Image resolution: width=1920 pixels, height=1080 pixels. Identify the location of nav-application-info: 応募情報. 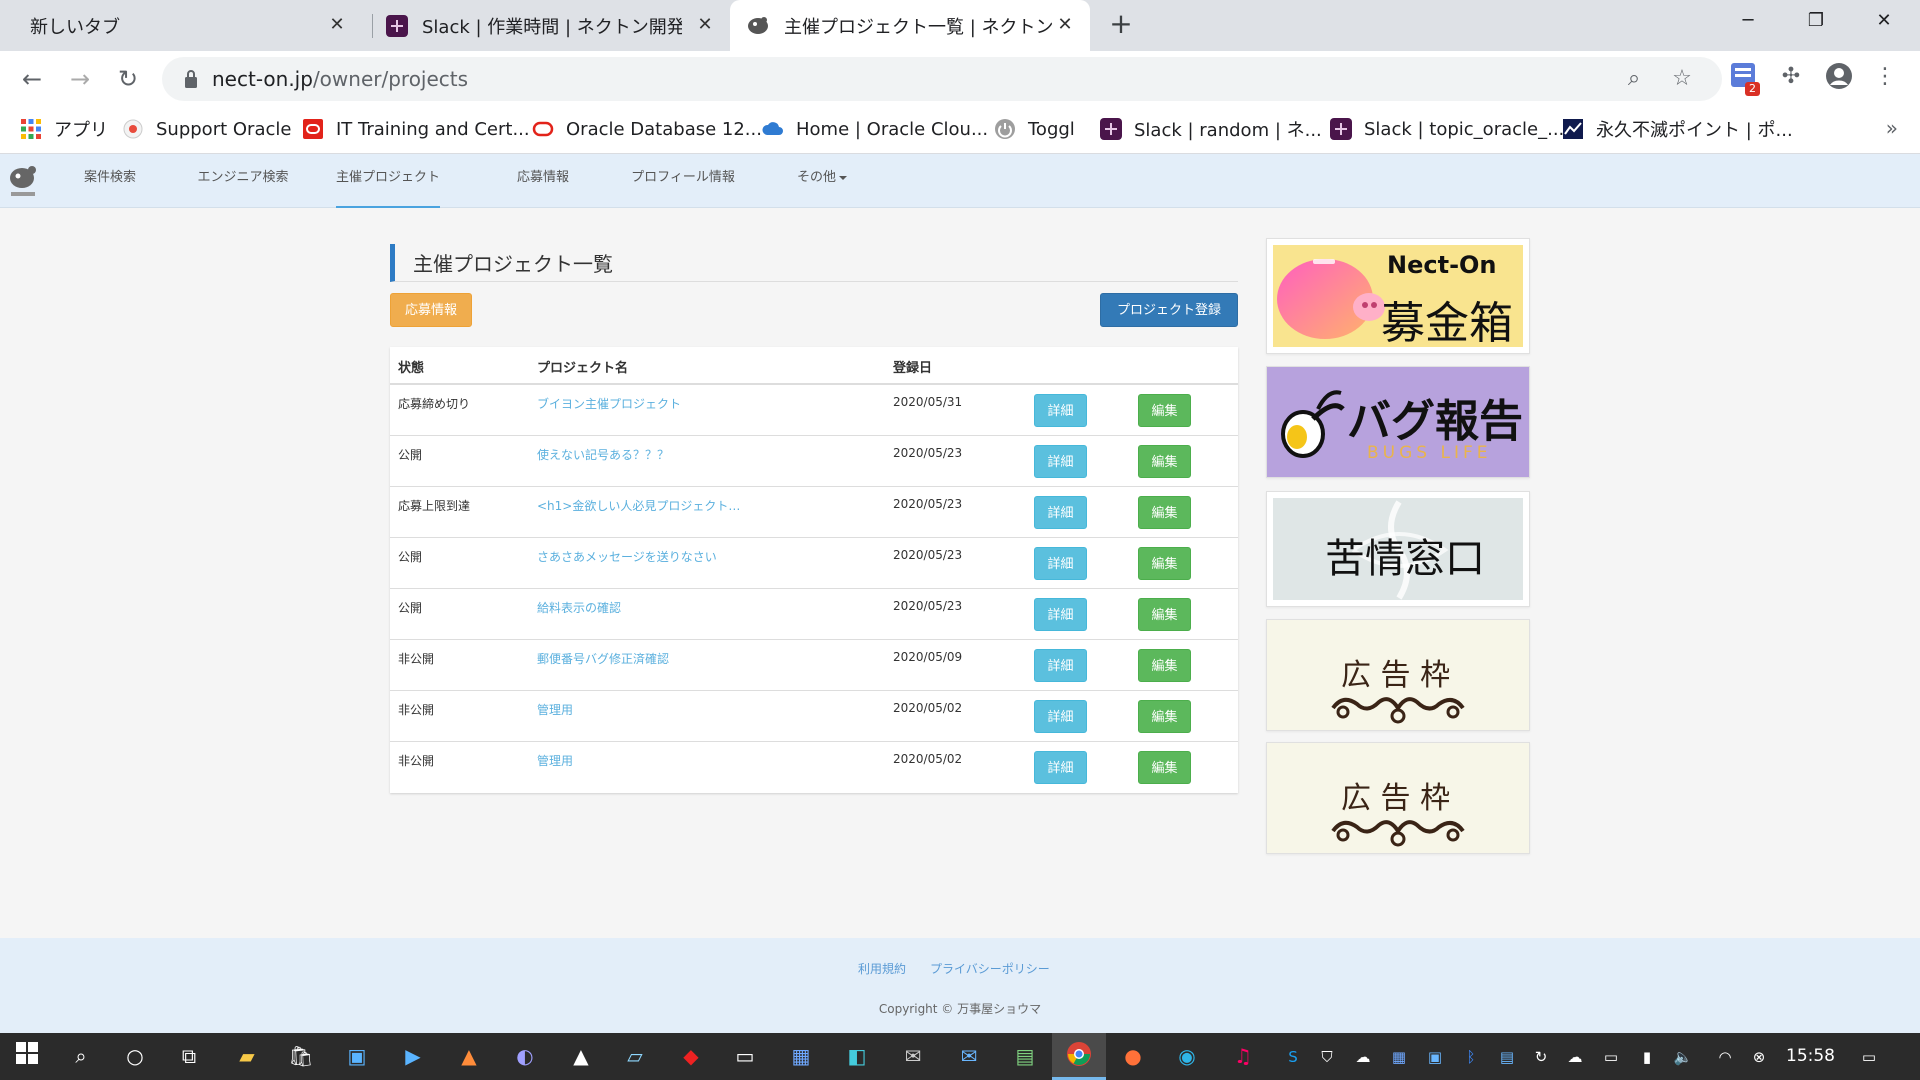
(543, 181).